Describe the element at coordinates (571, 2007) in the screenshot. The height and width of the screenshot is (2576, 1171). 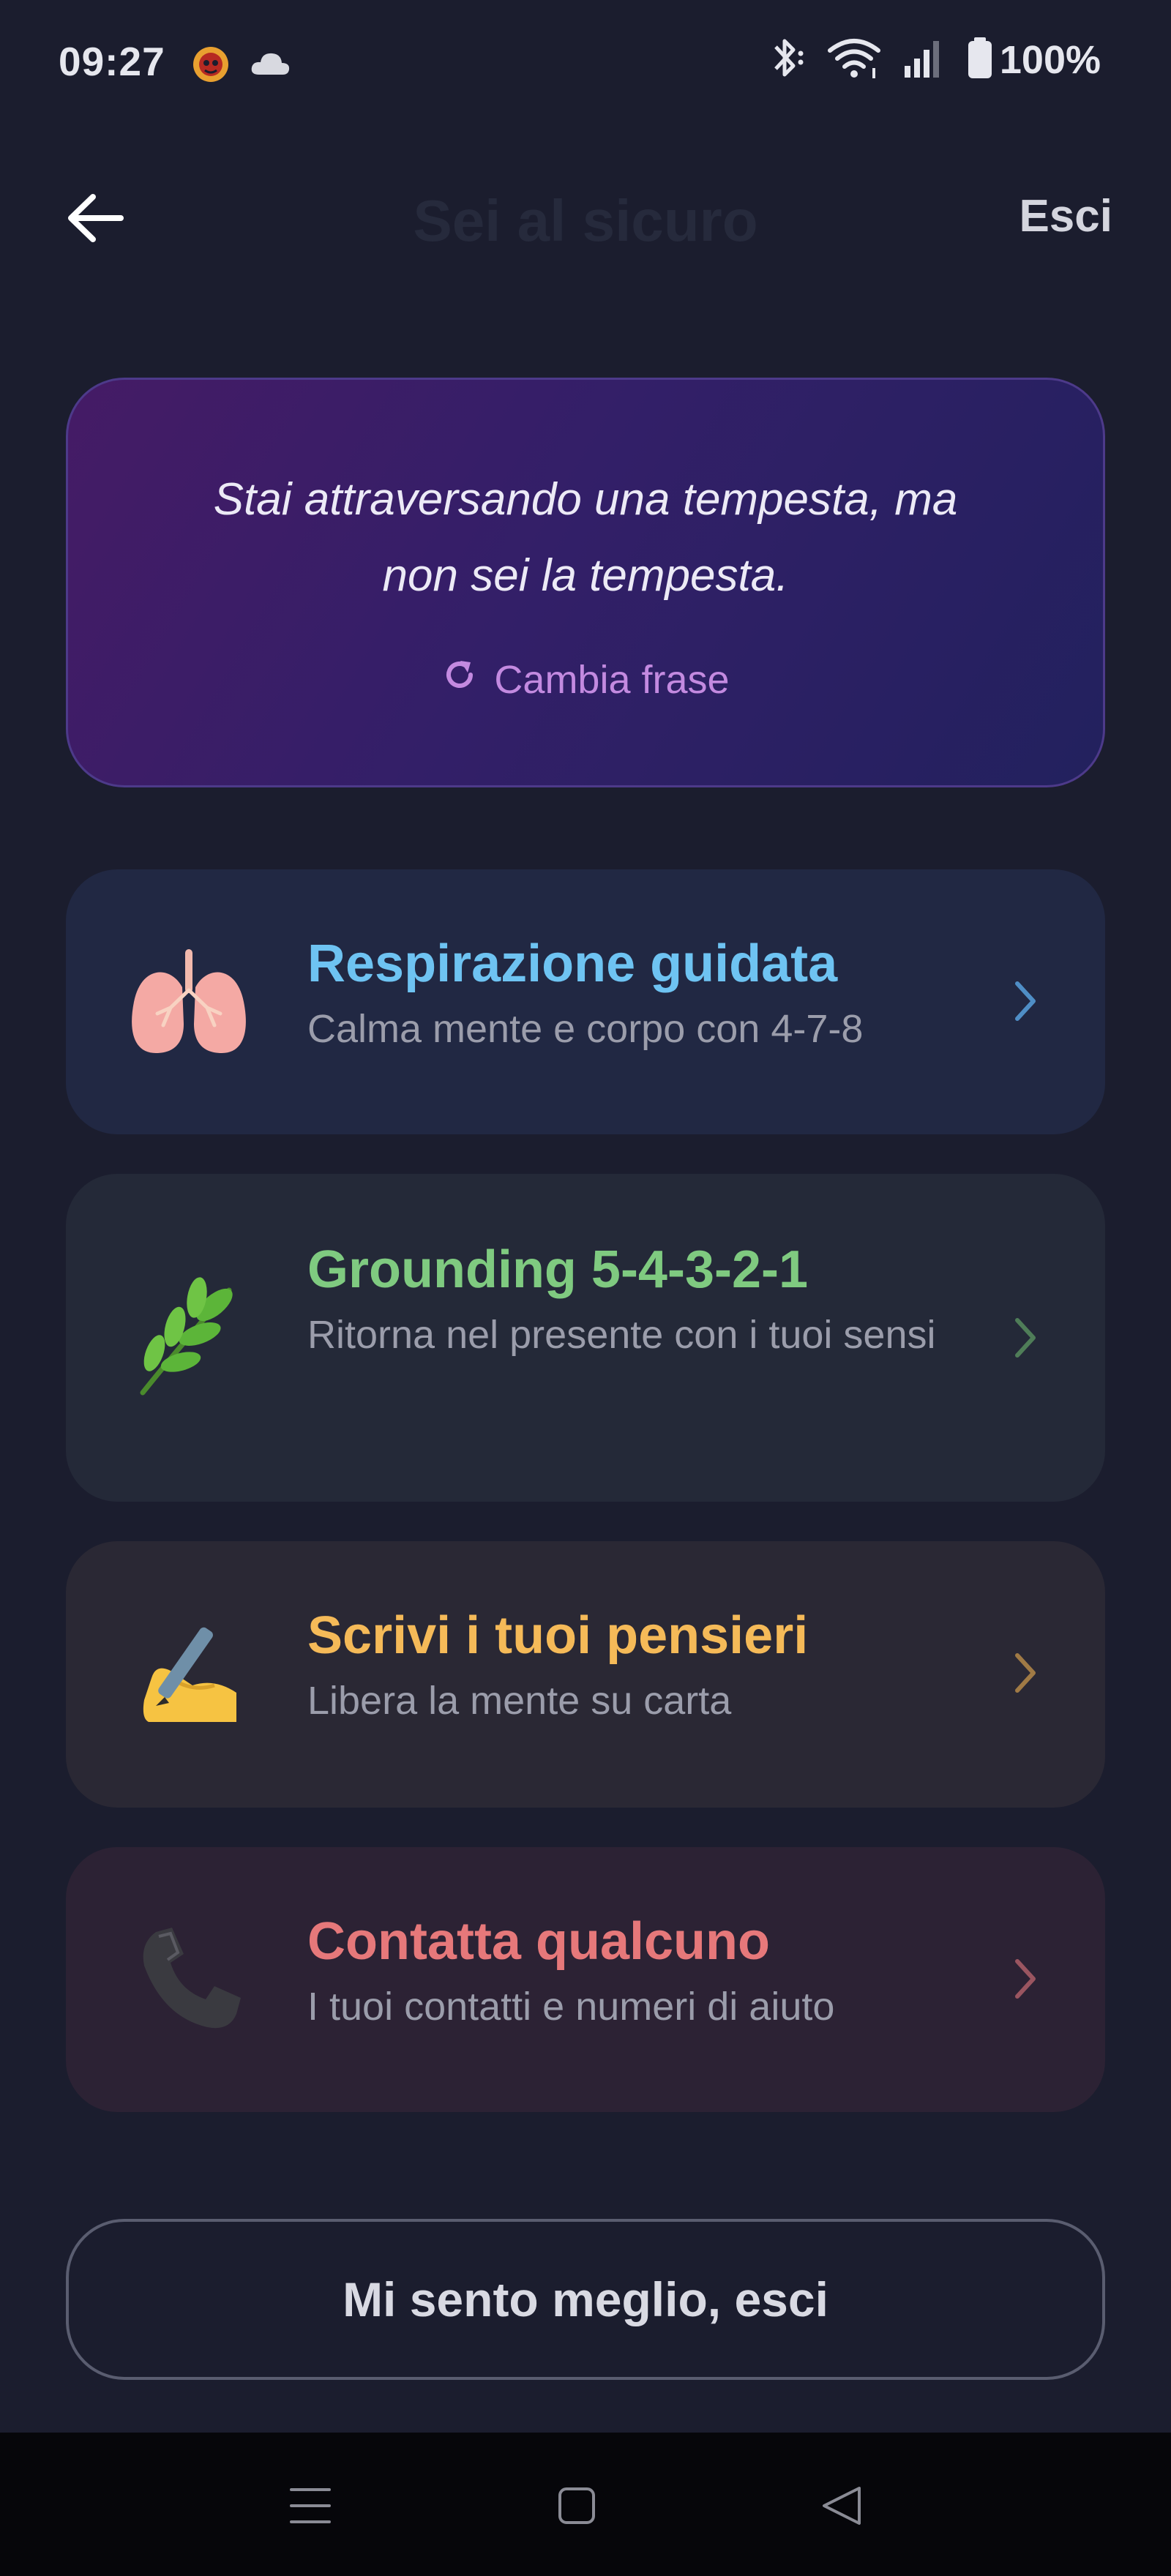
I see `contact-subtitle: I tuoi contatti e numeri di aiuto` at that location.